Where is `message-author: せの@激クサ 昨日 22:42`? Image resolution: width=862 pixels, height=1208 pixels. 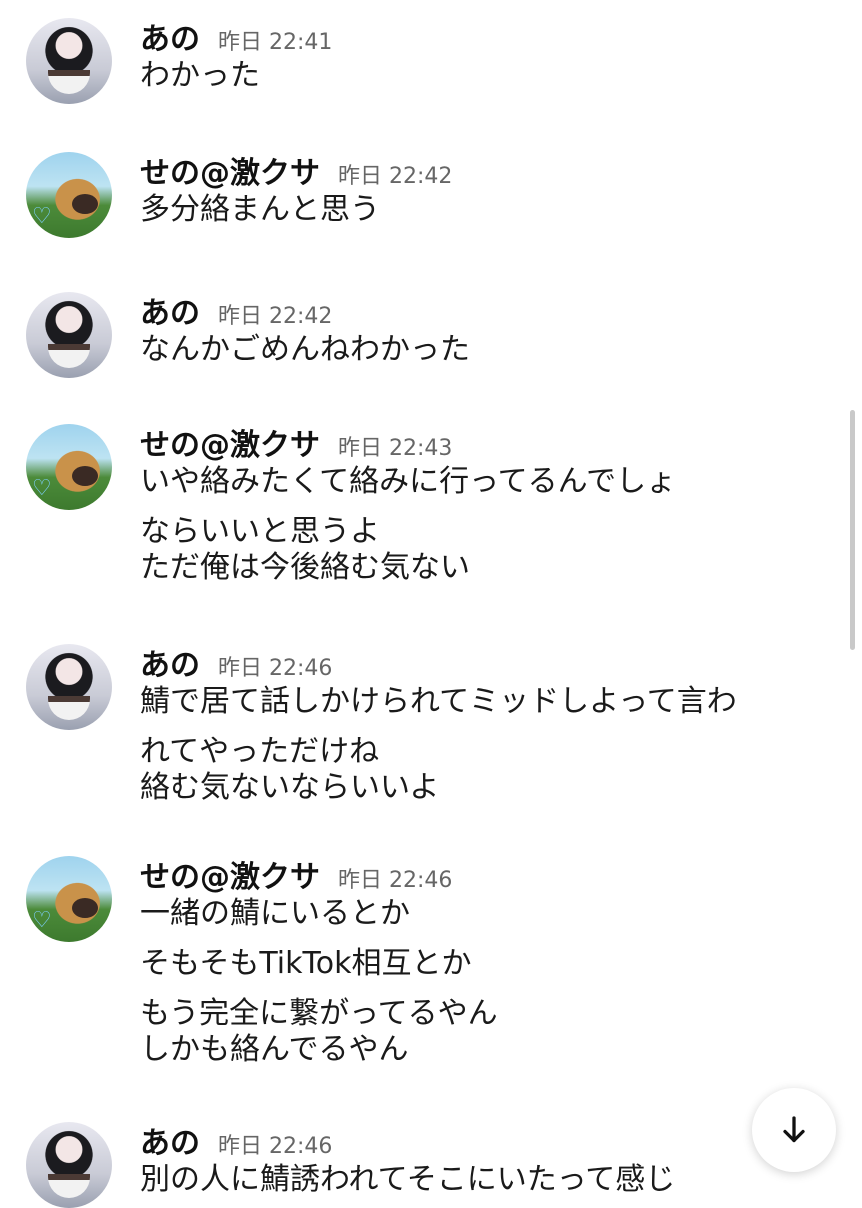 message-author: せの@激クサ 昨日 22:42 is located at coordinates (296, 170).